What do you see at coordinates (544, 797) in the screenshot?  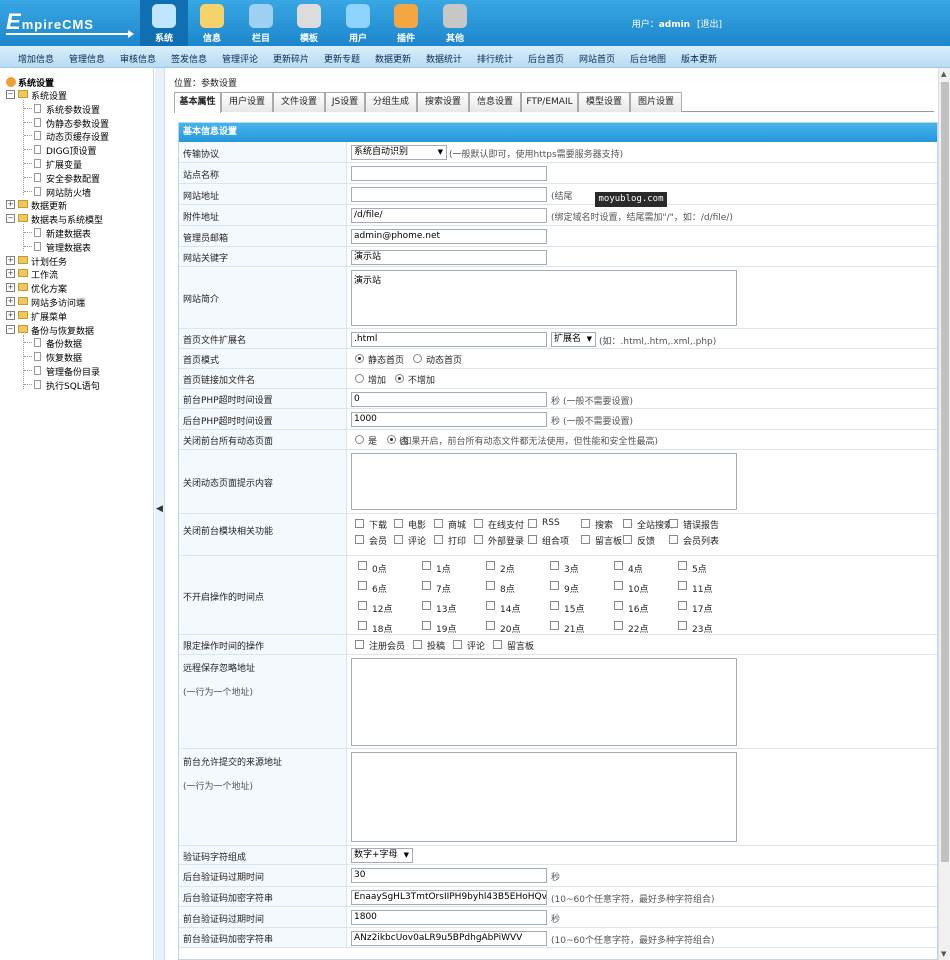 I see `allowed-sources-textarea` at bounding box center [544, 797].